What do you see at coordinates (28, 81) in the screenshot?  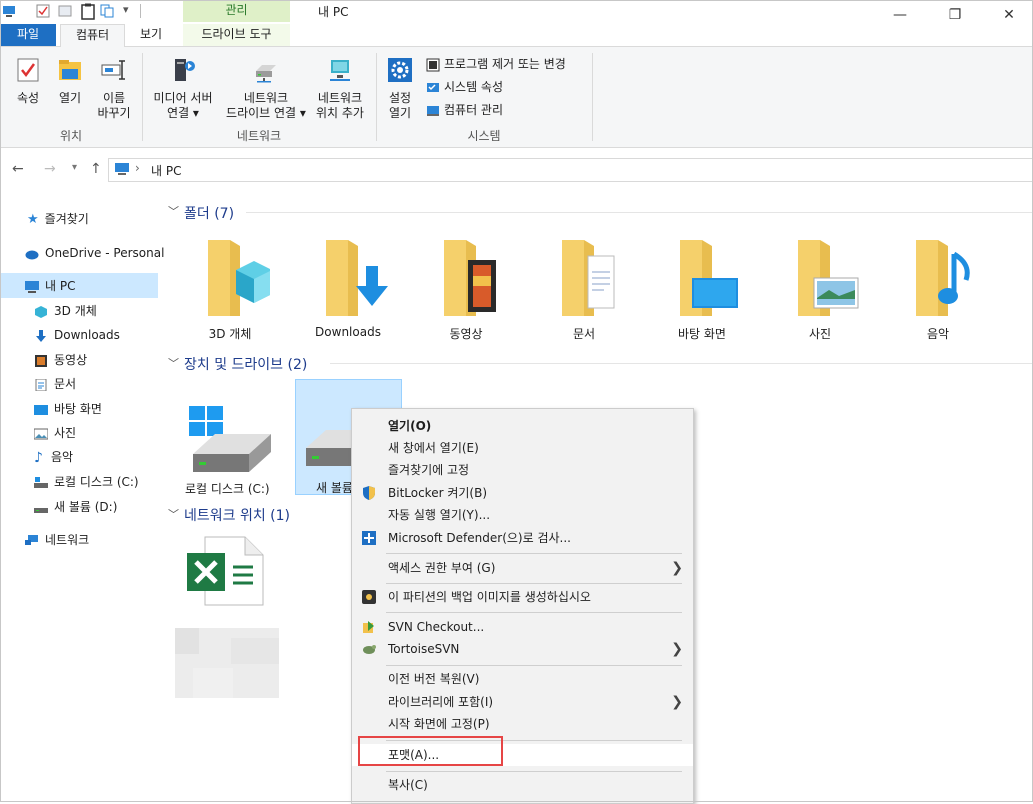 I see `properties-button: 속성` at bounding box center [28, 81].